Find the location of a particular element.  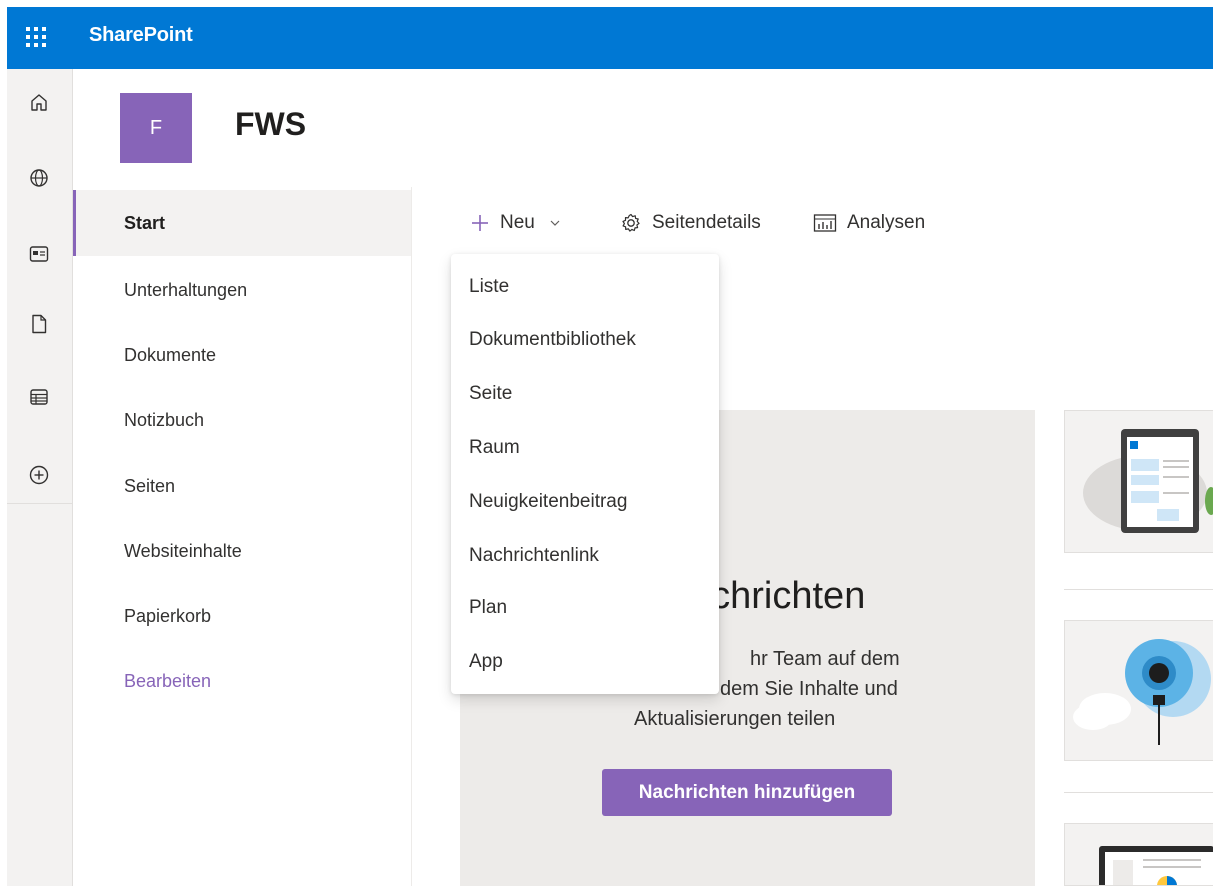

menu-item-plan: Plan is located at coordinates (585, 608).